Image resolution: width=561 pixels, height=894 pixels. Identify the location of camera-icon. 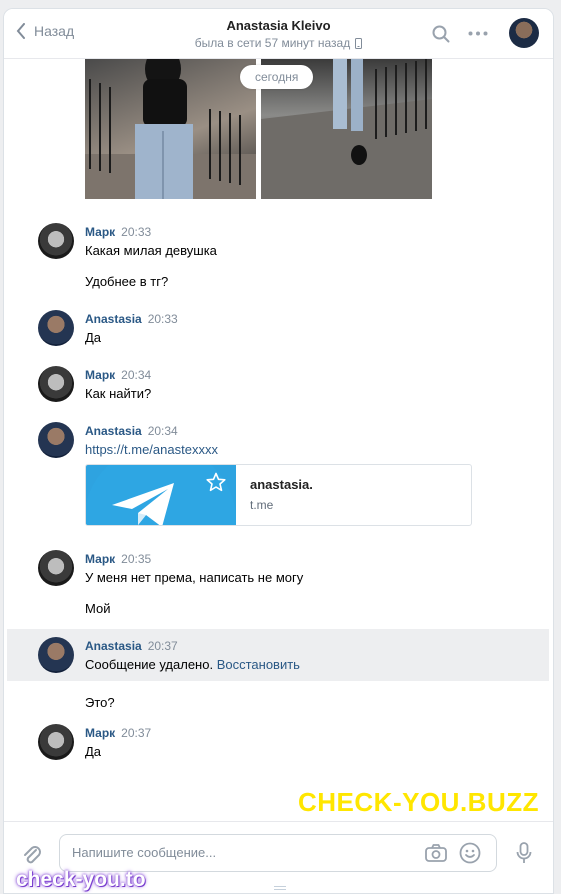
(436, 853).